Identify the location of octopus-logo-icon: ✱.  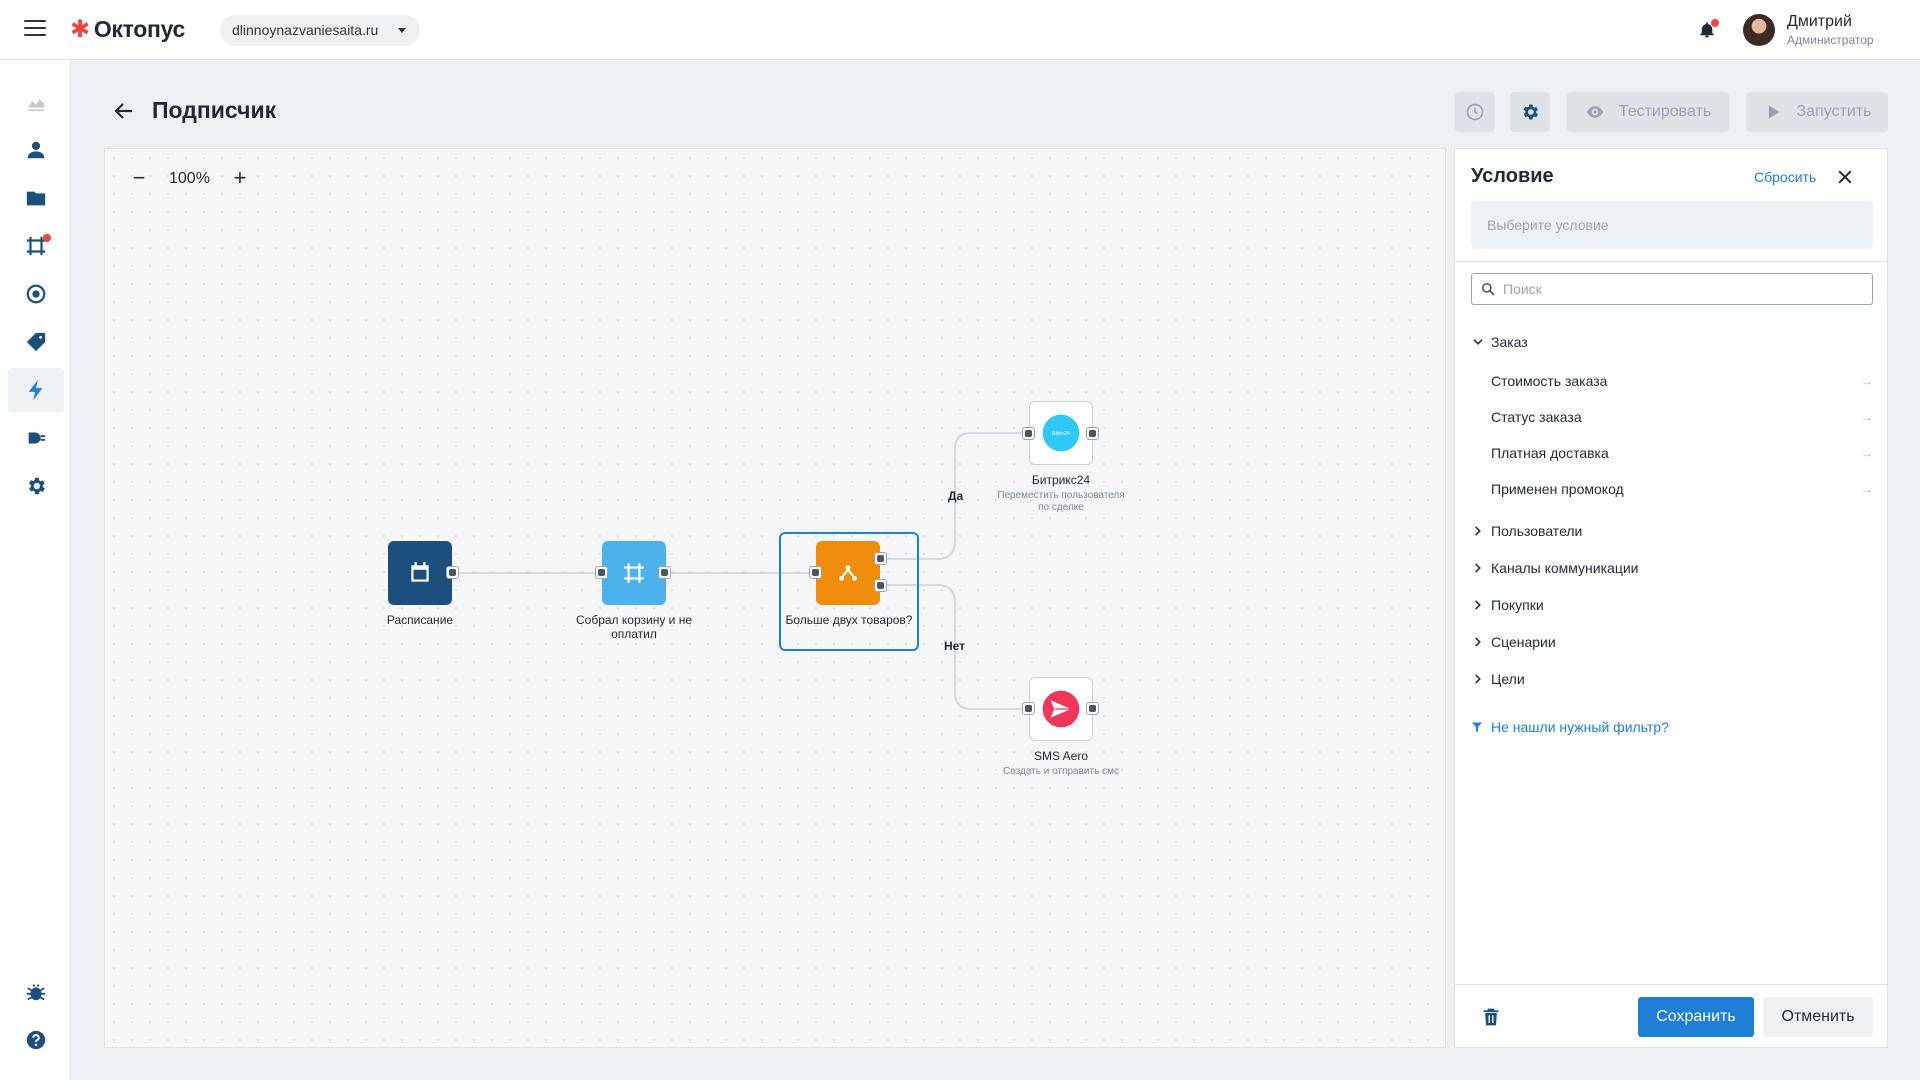
(80, 29).